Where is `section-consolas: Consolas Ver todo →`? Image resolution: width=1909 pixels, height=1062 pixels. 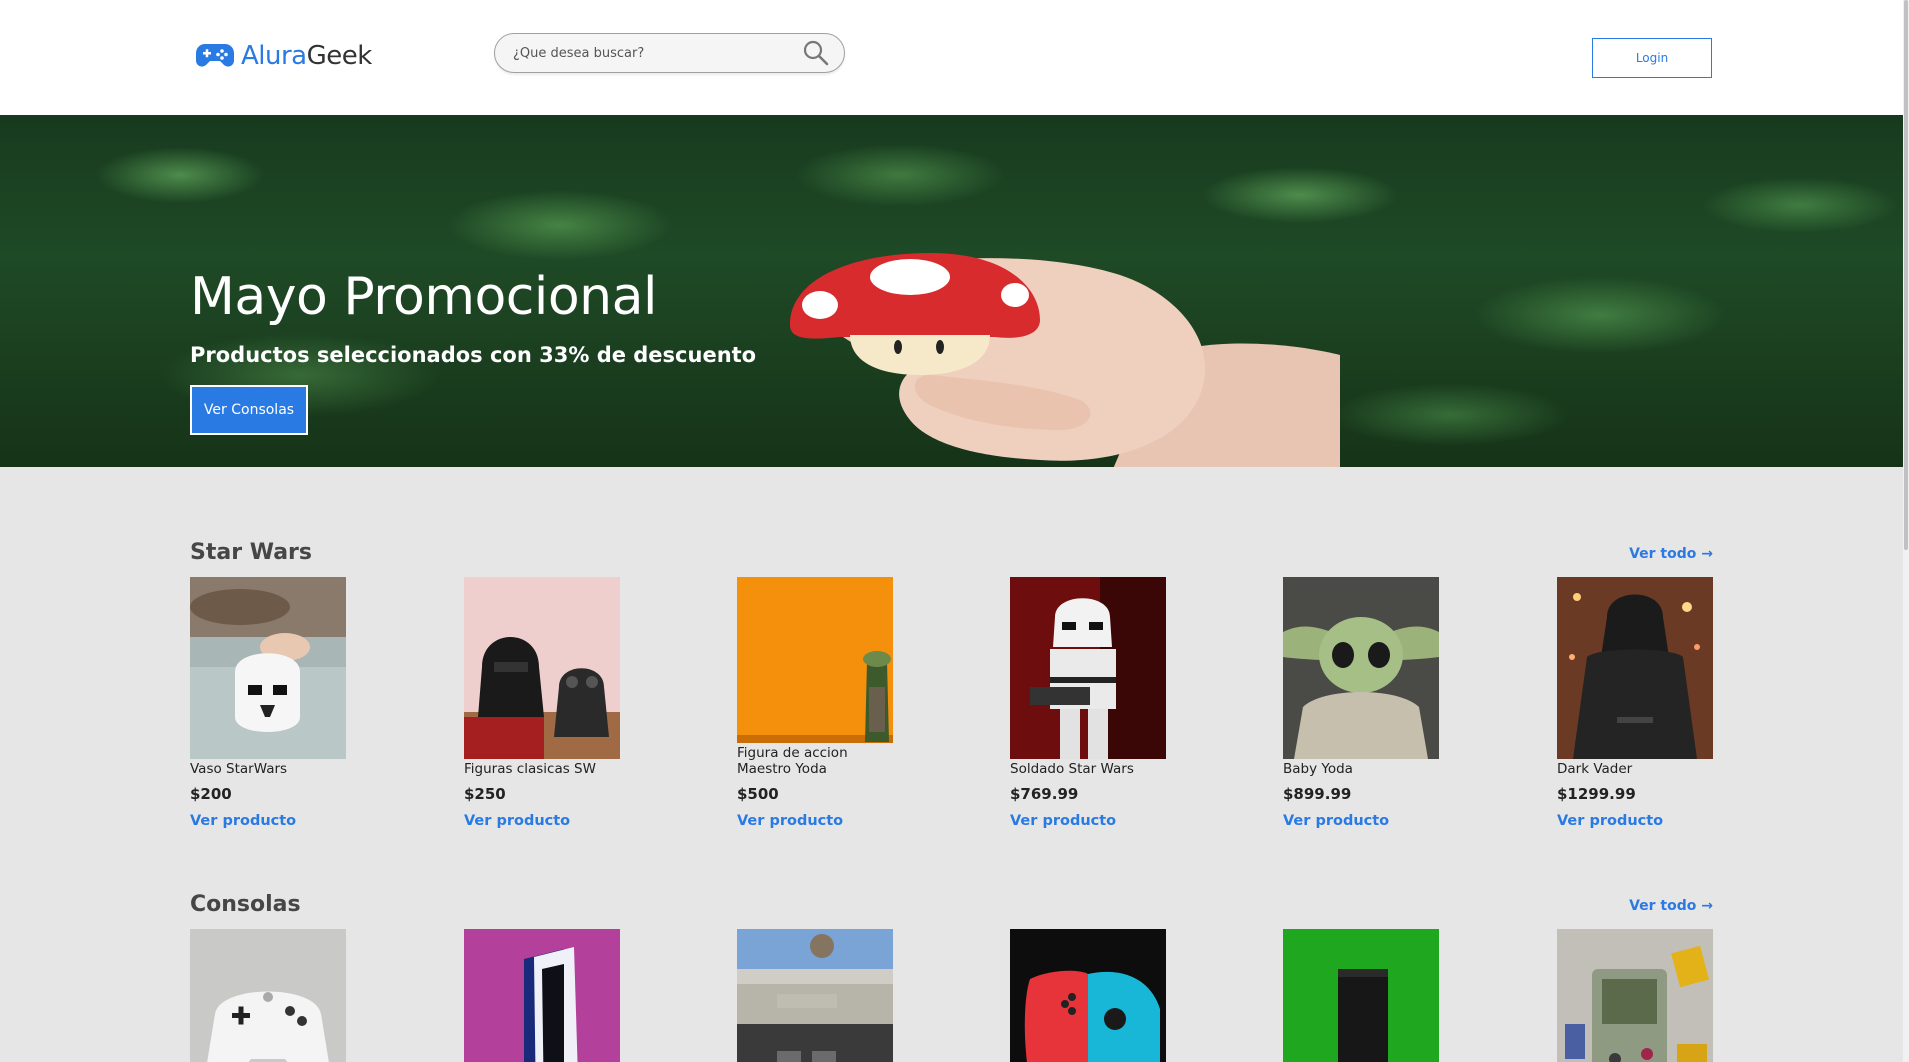 section-consolas: Consolas Ver todo → is located at coordinates (951, 977).